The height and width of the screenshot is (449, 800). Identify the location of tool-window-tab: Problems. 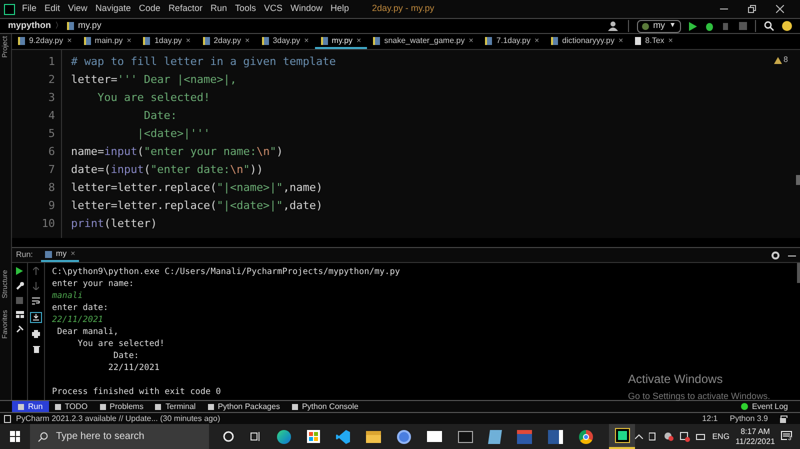
(122, 406).